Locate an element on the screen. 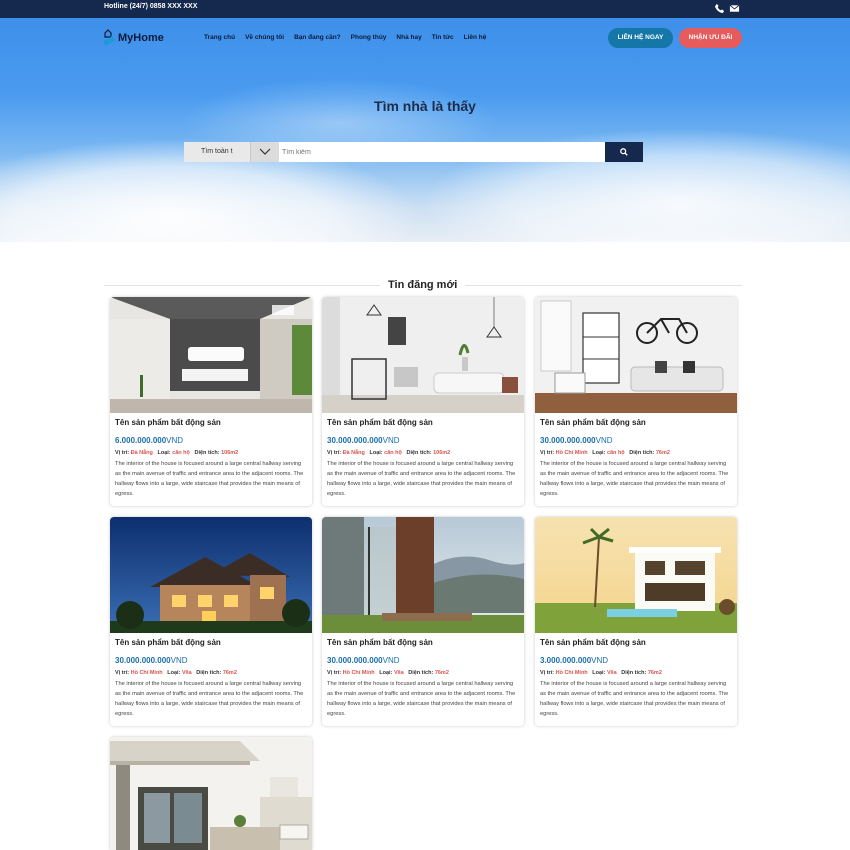 This screenshot has width=850, height=850. logo-icon is located at coordinates (109, 38).